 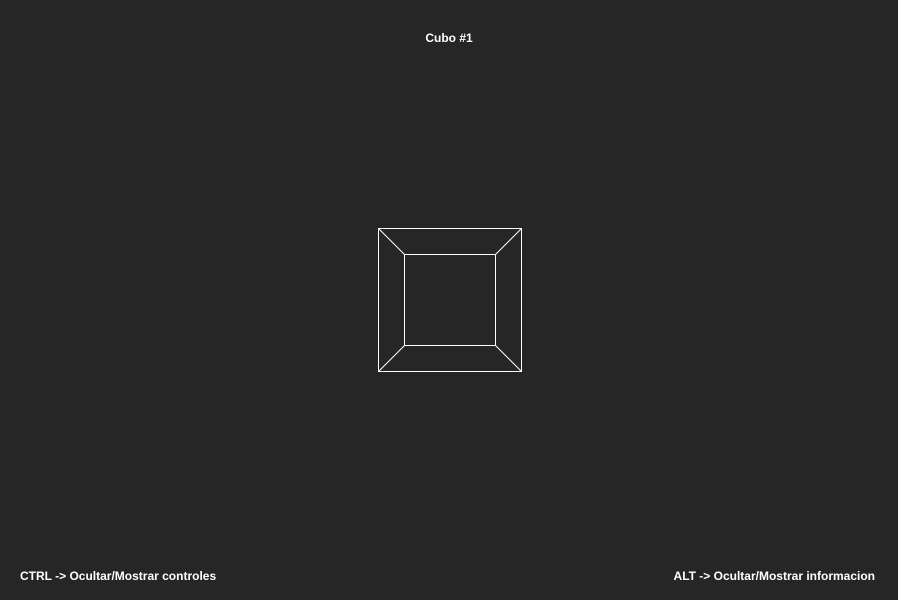 I want to click on cube-wireframe, so click(x=450, y=300).